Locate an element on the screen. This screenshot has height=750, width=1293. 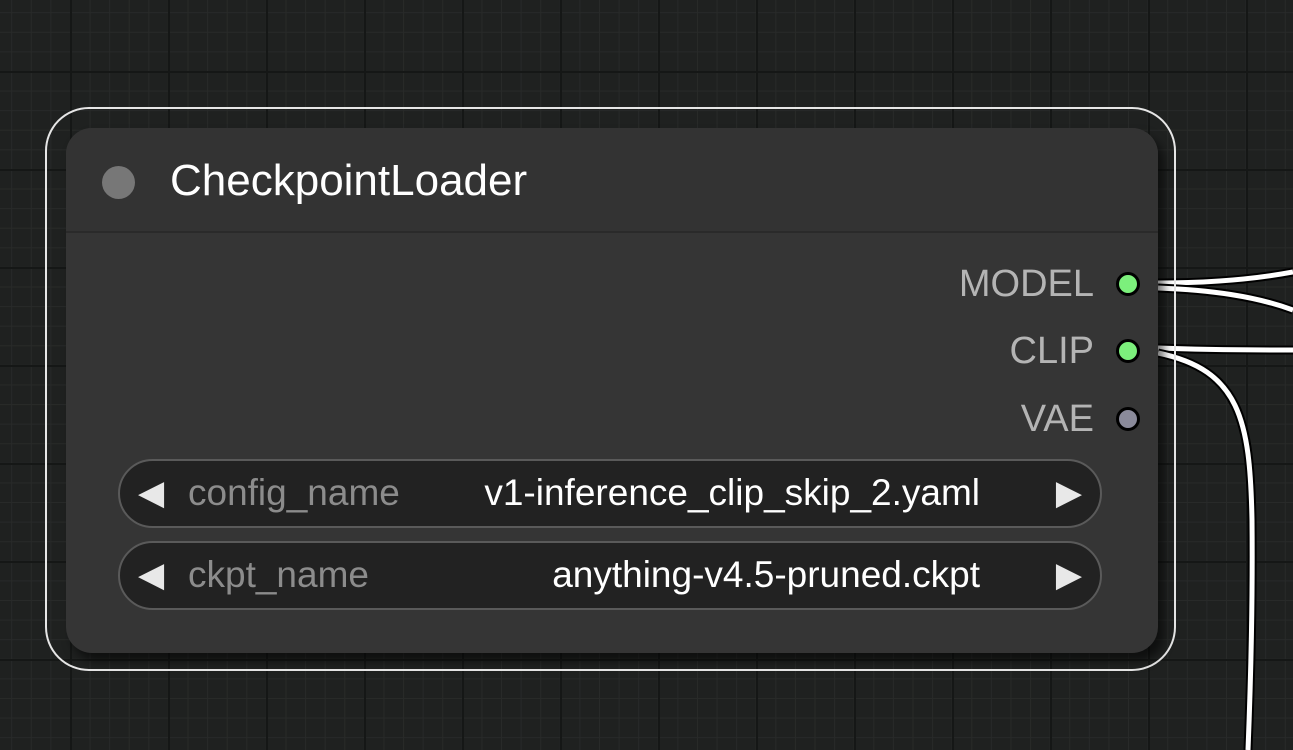
output-slot-clip: CLIP is located at coordinates (1074, 350).